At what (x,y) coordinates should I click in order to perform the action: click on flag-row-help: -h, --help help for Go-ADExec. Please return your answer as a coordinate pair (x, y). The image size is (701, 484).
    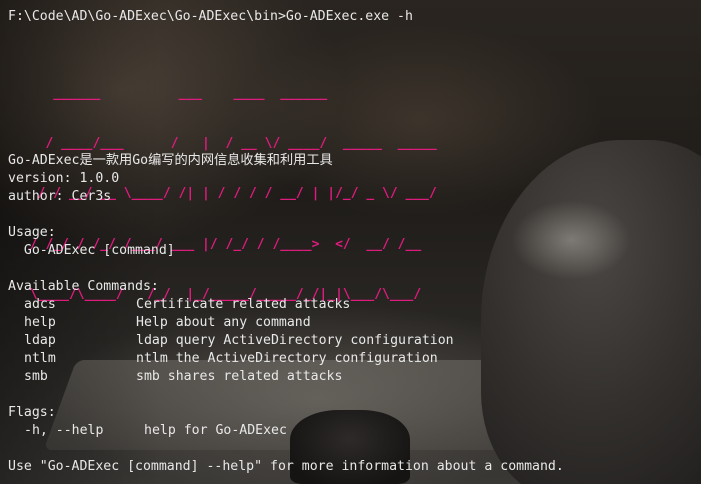
    Looking at the image, I should click on (286, 431).